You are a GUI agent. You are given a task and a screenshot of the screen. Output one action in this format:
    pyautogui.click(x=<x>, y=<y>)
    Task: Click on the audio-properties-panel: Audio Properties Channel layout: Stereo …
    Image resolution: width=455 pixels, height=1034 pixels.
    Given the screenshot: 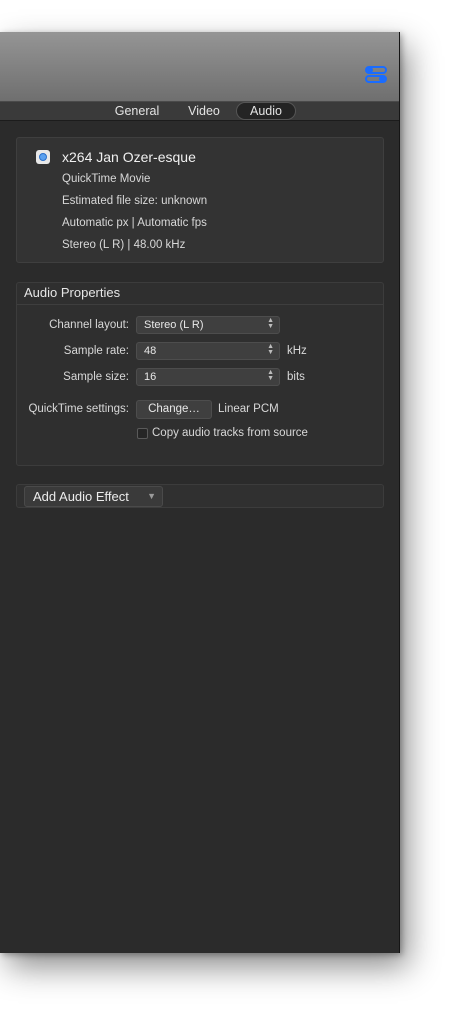 What is the action you would take?
    pyautogui.click(x=200, y=374)
    